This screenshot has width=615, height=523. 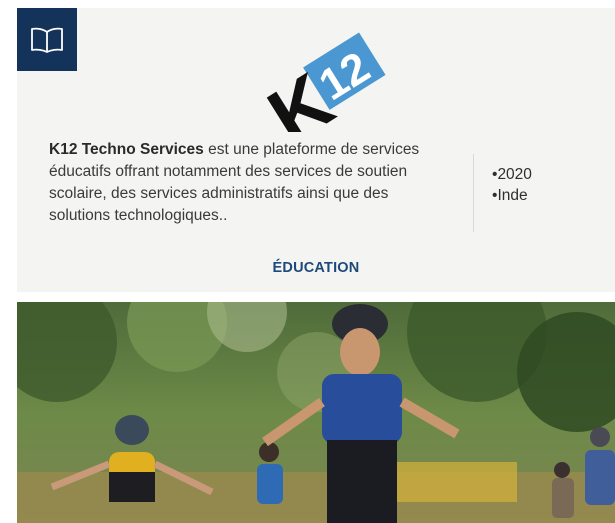 What do you see at coordinates (511, 174) in the screenshot?
I see `fact-year: 2020` at bounding box center [511, 174].